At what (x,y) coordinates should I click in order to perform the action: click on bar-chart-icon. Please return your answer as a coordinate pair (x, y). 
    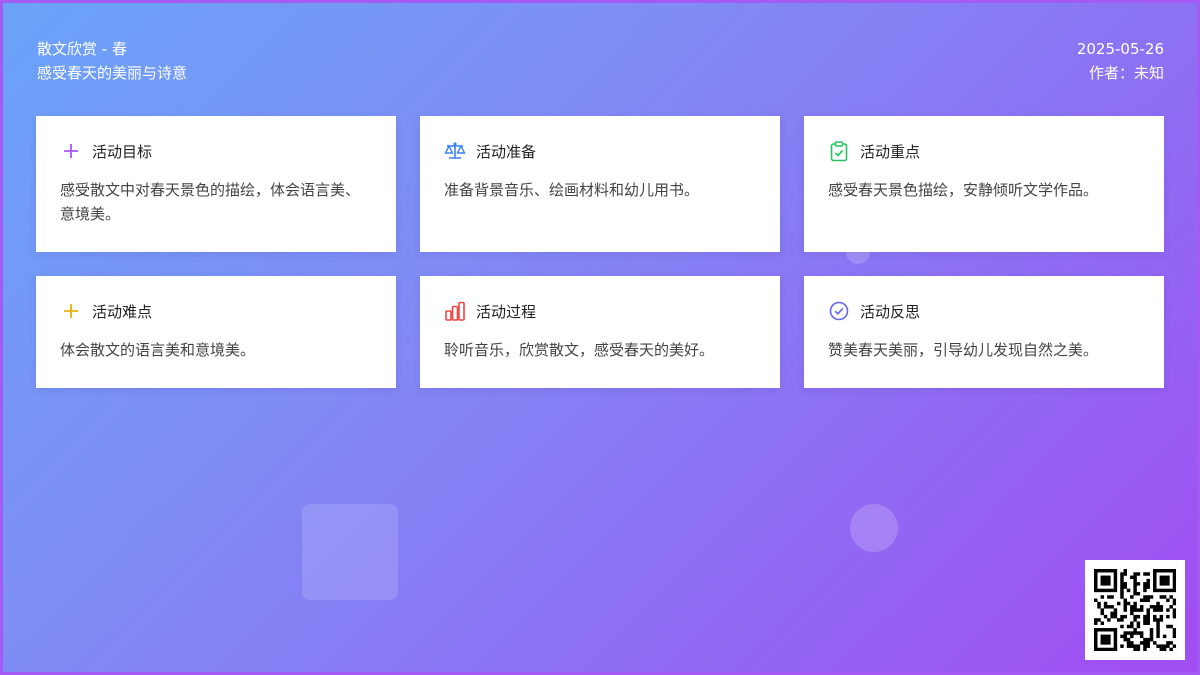
    Looking at the image, I should click on (455, 311).